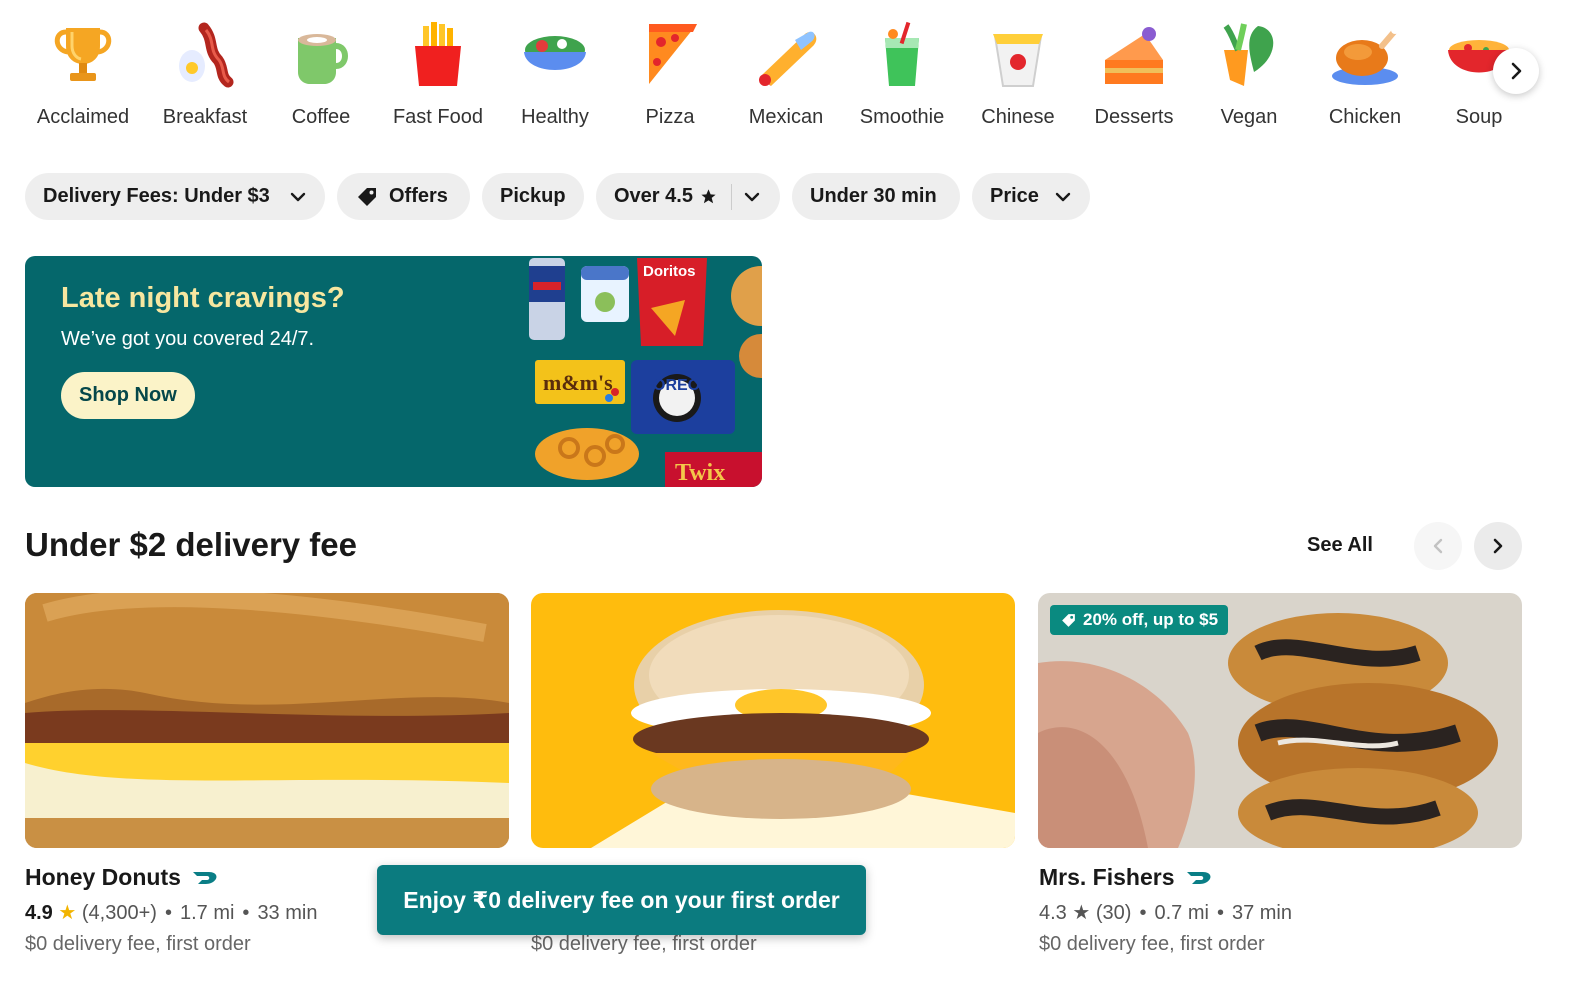 This screenshot has height=985, width=1591. Describe the element at coordinates (731, 196) in the screenshot. I see `chip-divider` at that location.